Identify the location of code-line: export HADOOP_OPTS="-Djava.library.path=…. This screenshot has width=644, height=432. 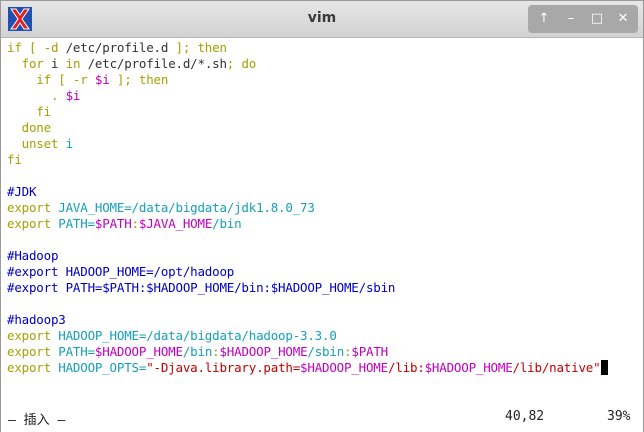
(308, 368).